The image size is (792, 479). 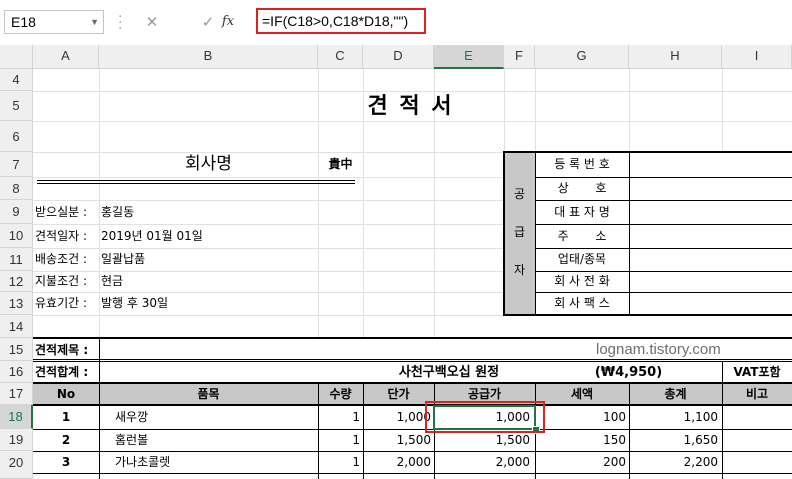 I want to click on column-header-g: G, so click(x=582, y=57).